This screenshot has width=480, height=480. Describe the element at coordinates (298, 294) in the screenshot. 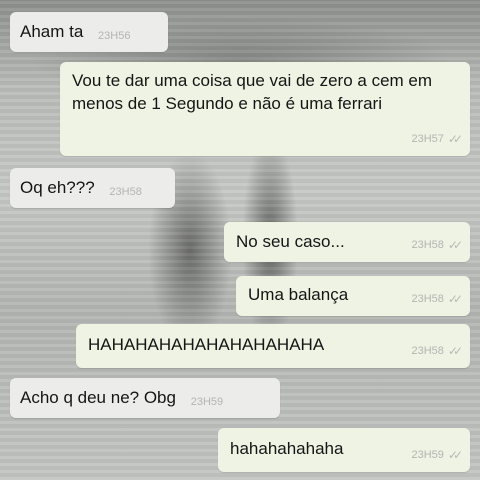

I see `message-text: Uma balança` at that location.